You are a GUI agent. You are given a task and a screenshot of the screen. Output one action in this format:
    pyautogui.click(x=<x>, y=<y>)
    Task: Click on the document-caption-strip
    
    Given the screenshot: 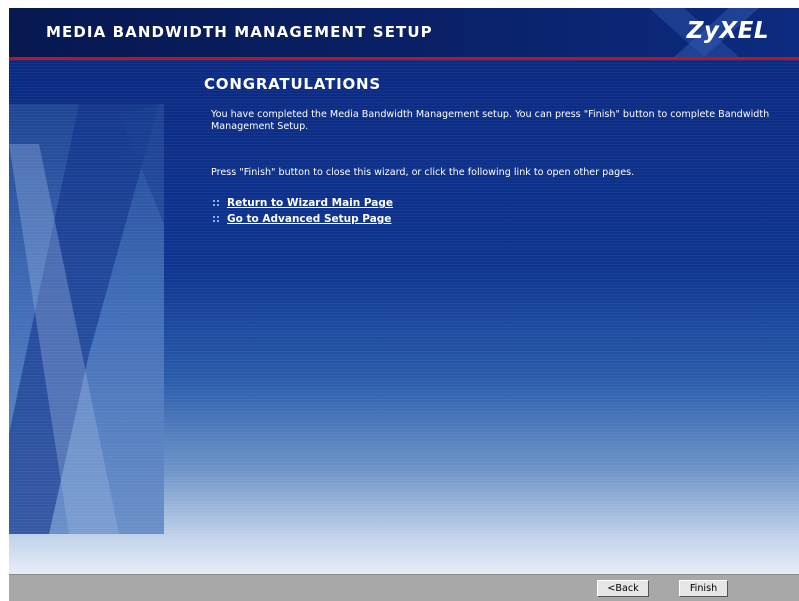 What is the action you would take?
    pyautogui.click(x=399, y=4)
    